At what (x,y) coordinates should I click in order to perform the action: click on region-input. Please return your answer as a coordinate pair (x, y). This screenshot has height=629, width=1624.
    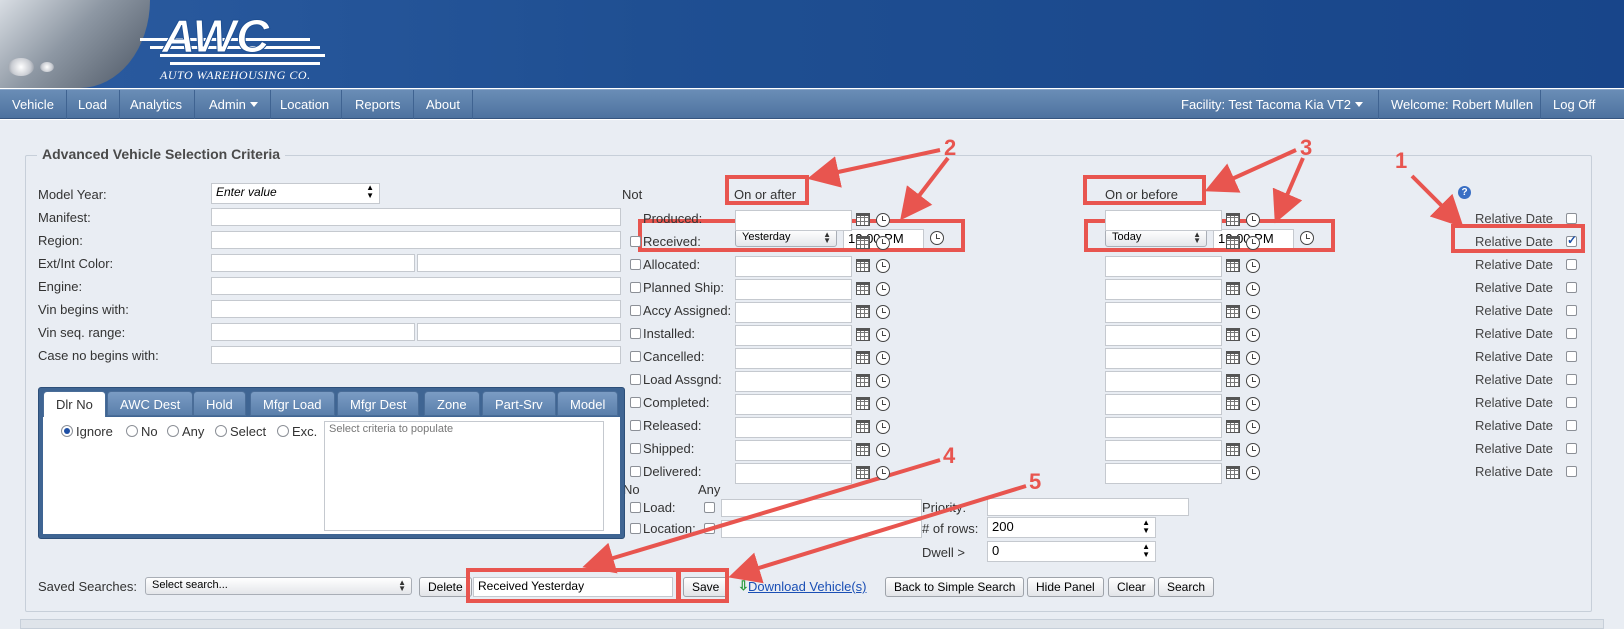
    Looking at the image, I should click on (416, 240).